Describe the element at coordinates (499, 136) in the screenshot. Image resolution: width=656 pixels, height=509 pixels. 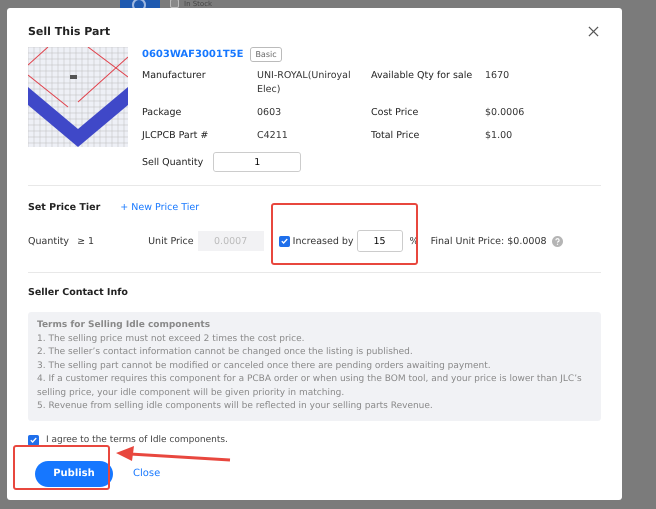
I see `field-value: $1.00` at that location.